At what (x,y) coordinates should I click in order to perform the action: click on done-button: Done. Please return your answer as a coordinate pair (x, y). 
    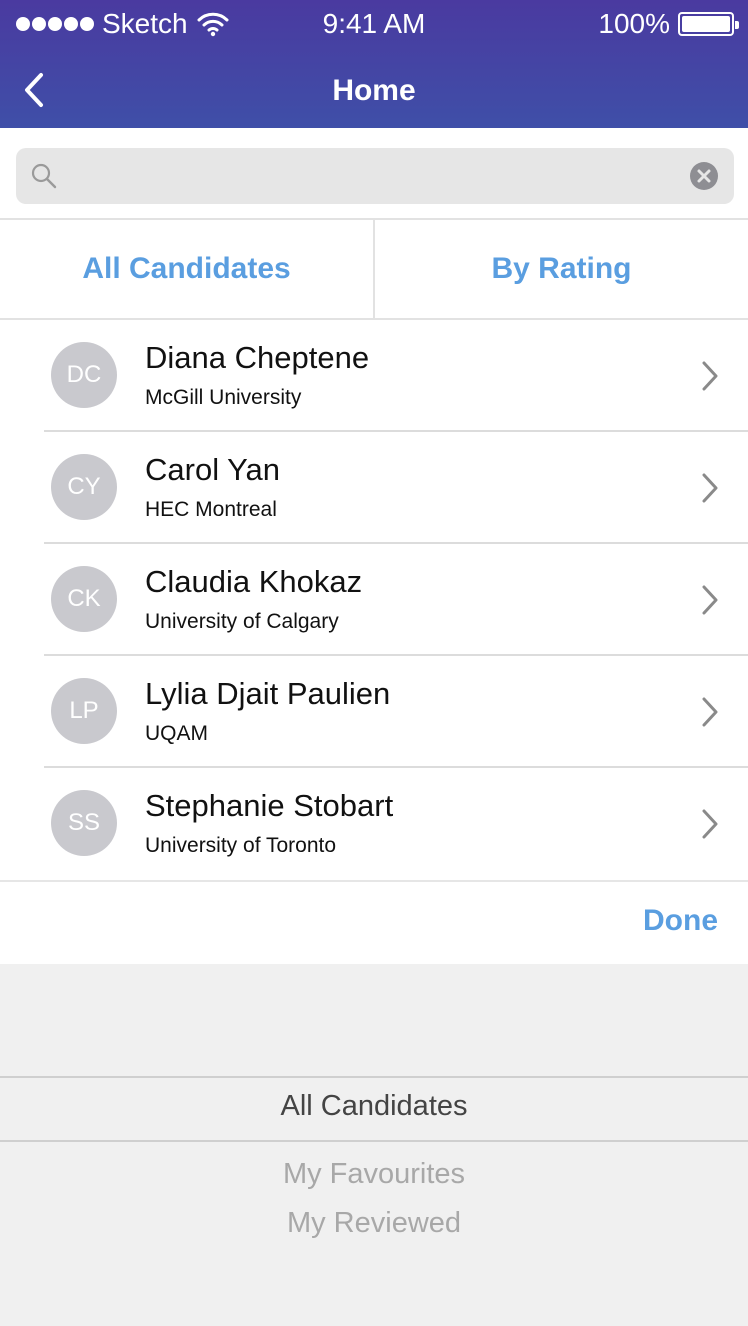
    Looking at the image, I should click on (680, 921).